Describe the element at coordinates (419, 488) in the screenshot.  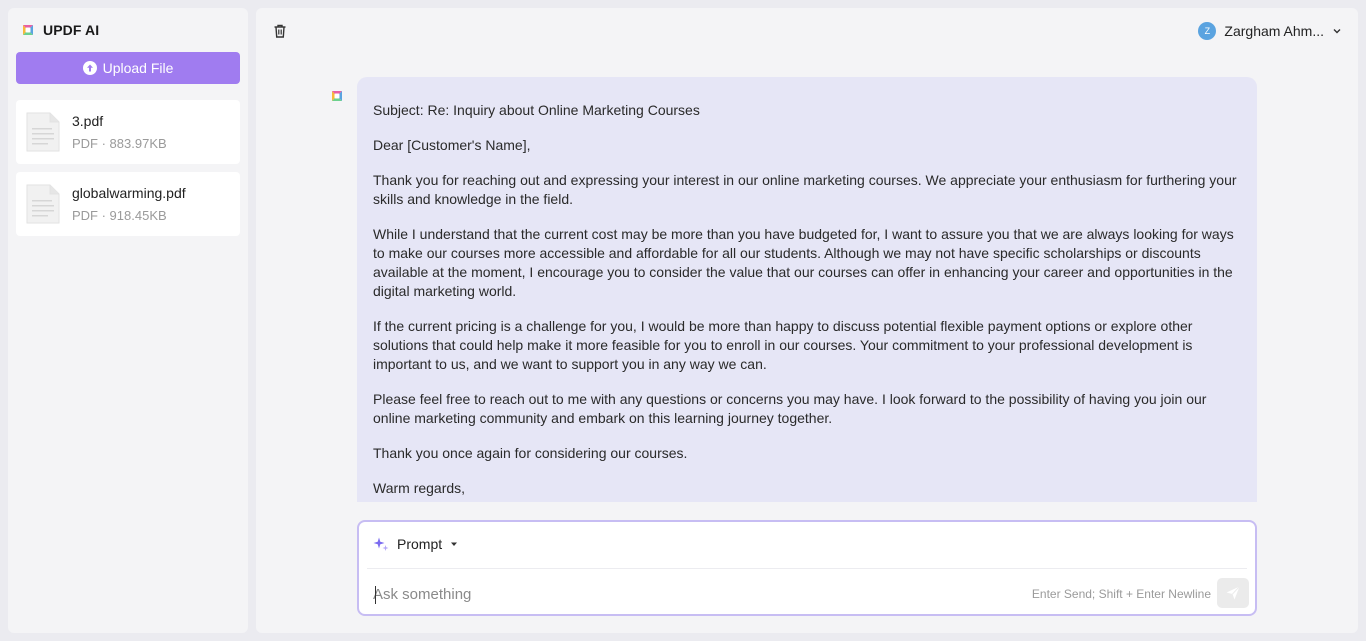
I see `message-paragraph: Warm regards,` at that location.